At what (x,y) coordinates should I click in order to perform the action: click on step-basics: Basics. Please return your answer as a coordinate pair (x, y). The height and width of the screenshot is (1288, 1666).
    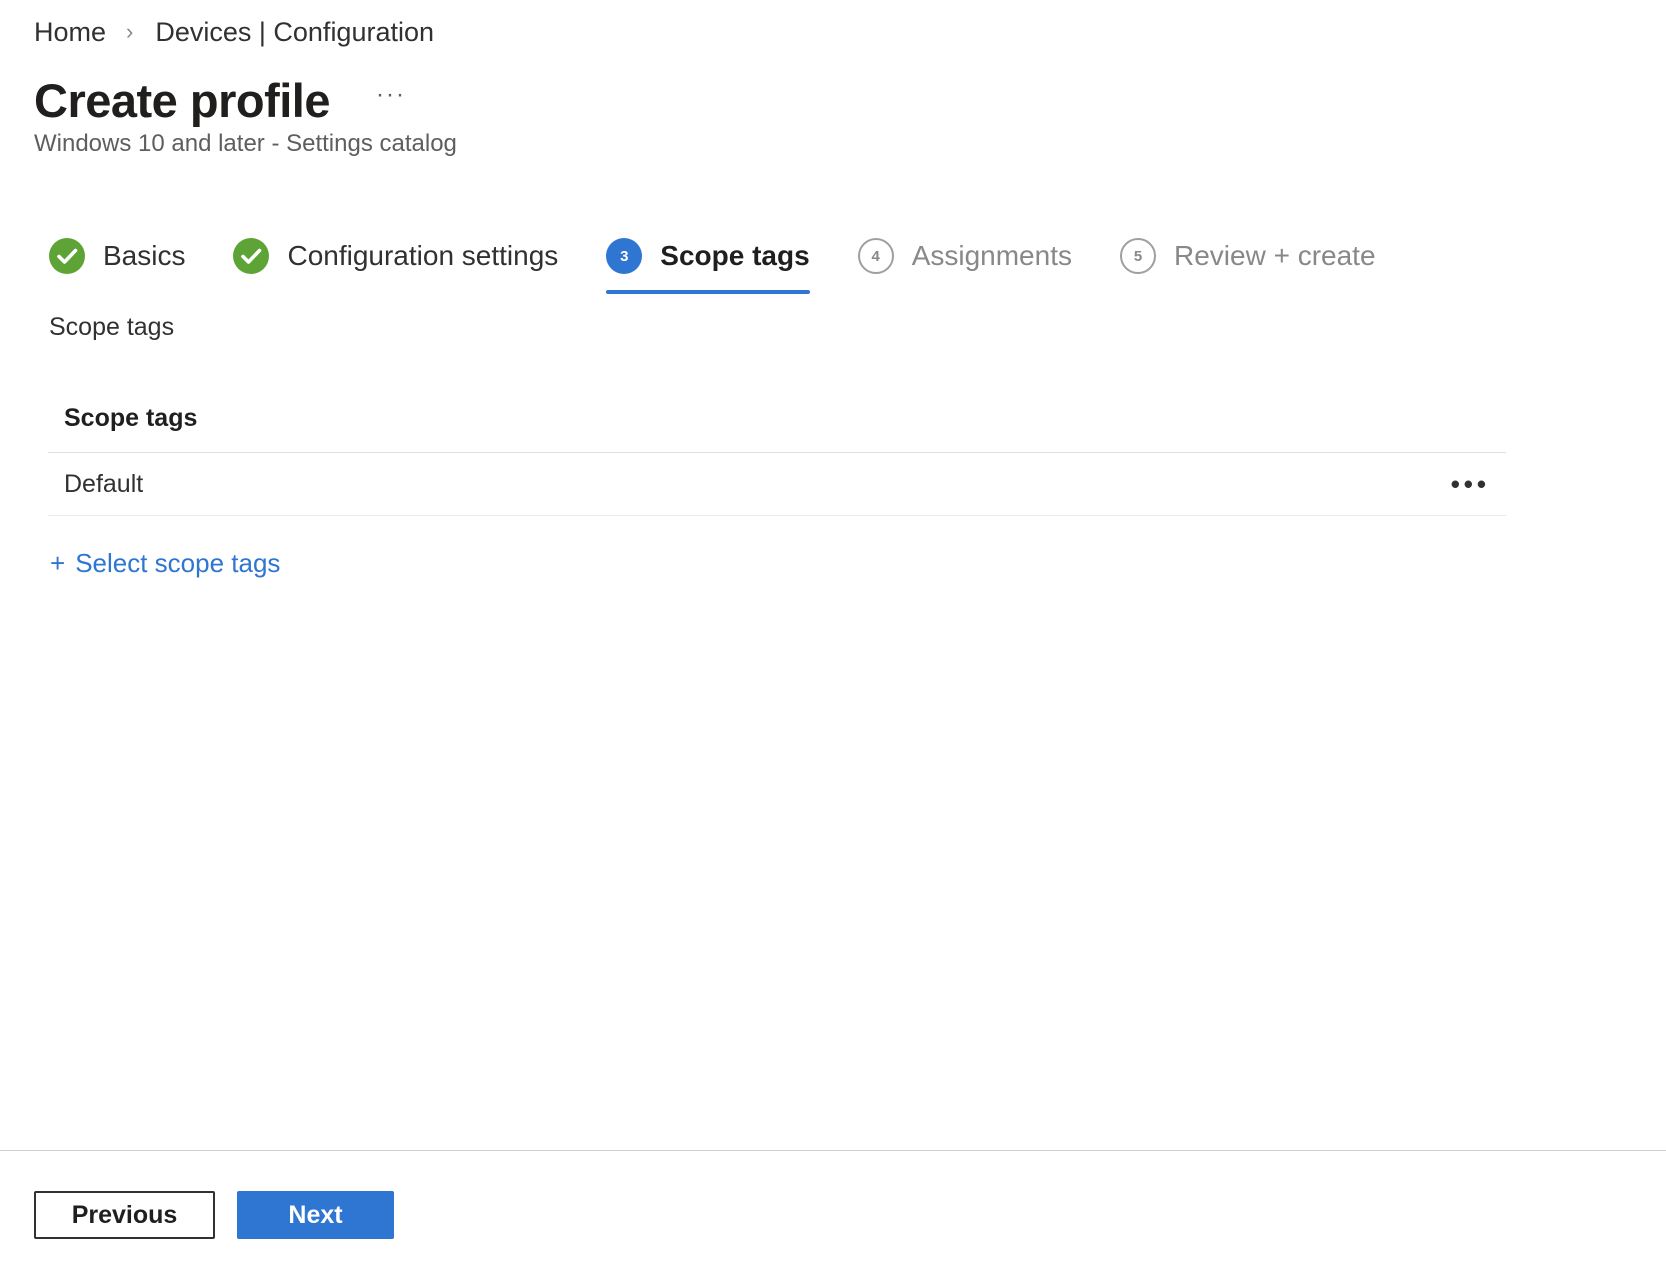
    Looking at the image, I should click on (117, 256).